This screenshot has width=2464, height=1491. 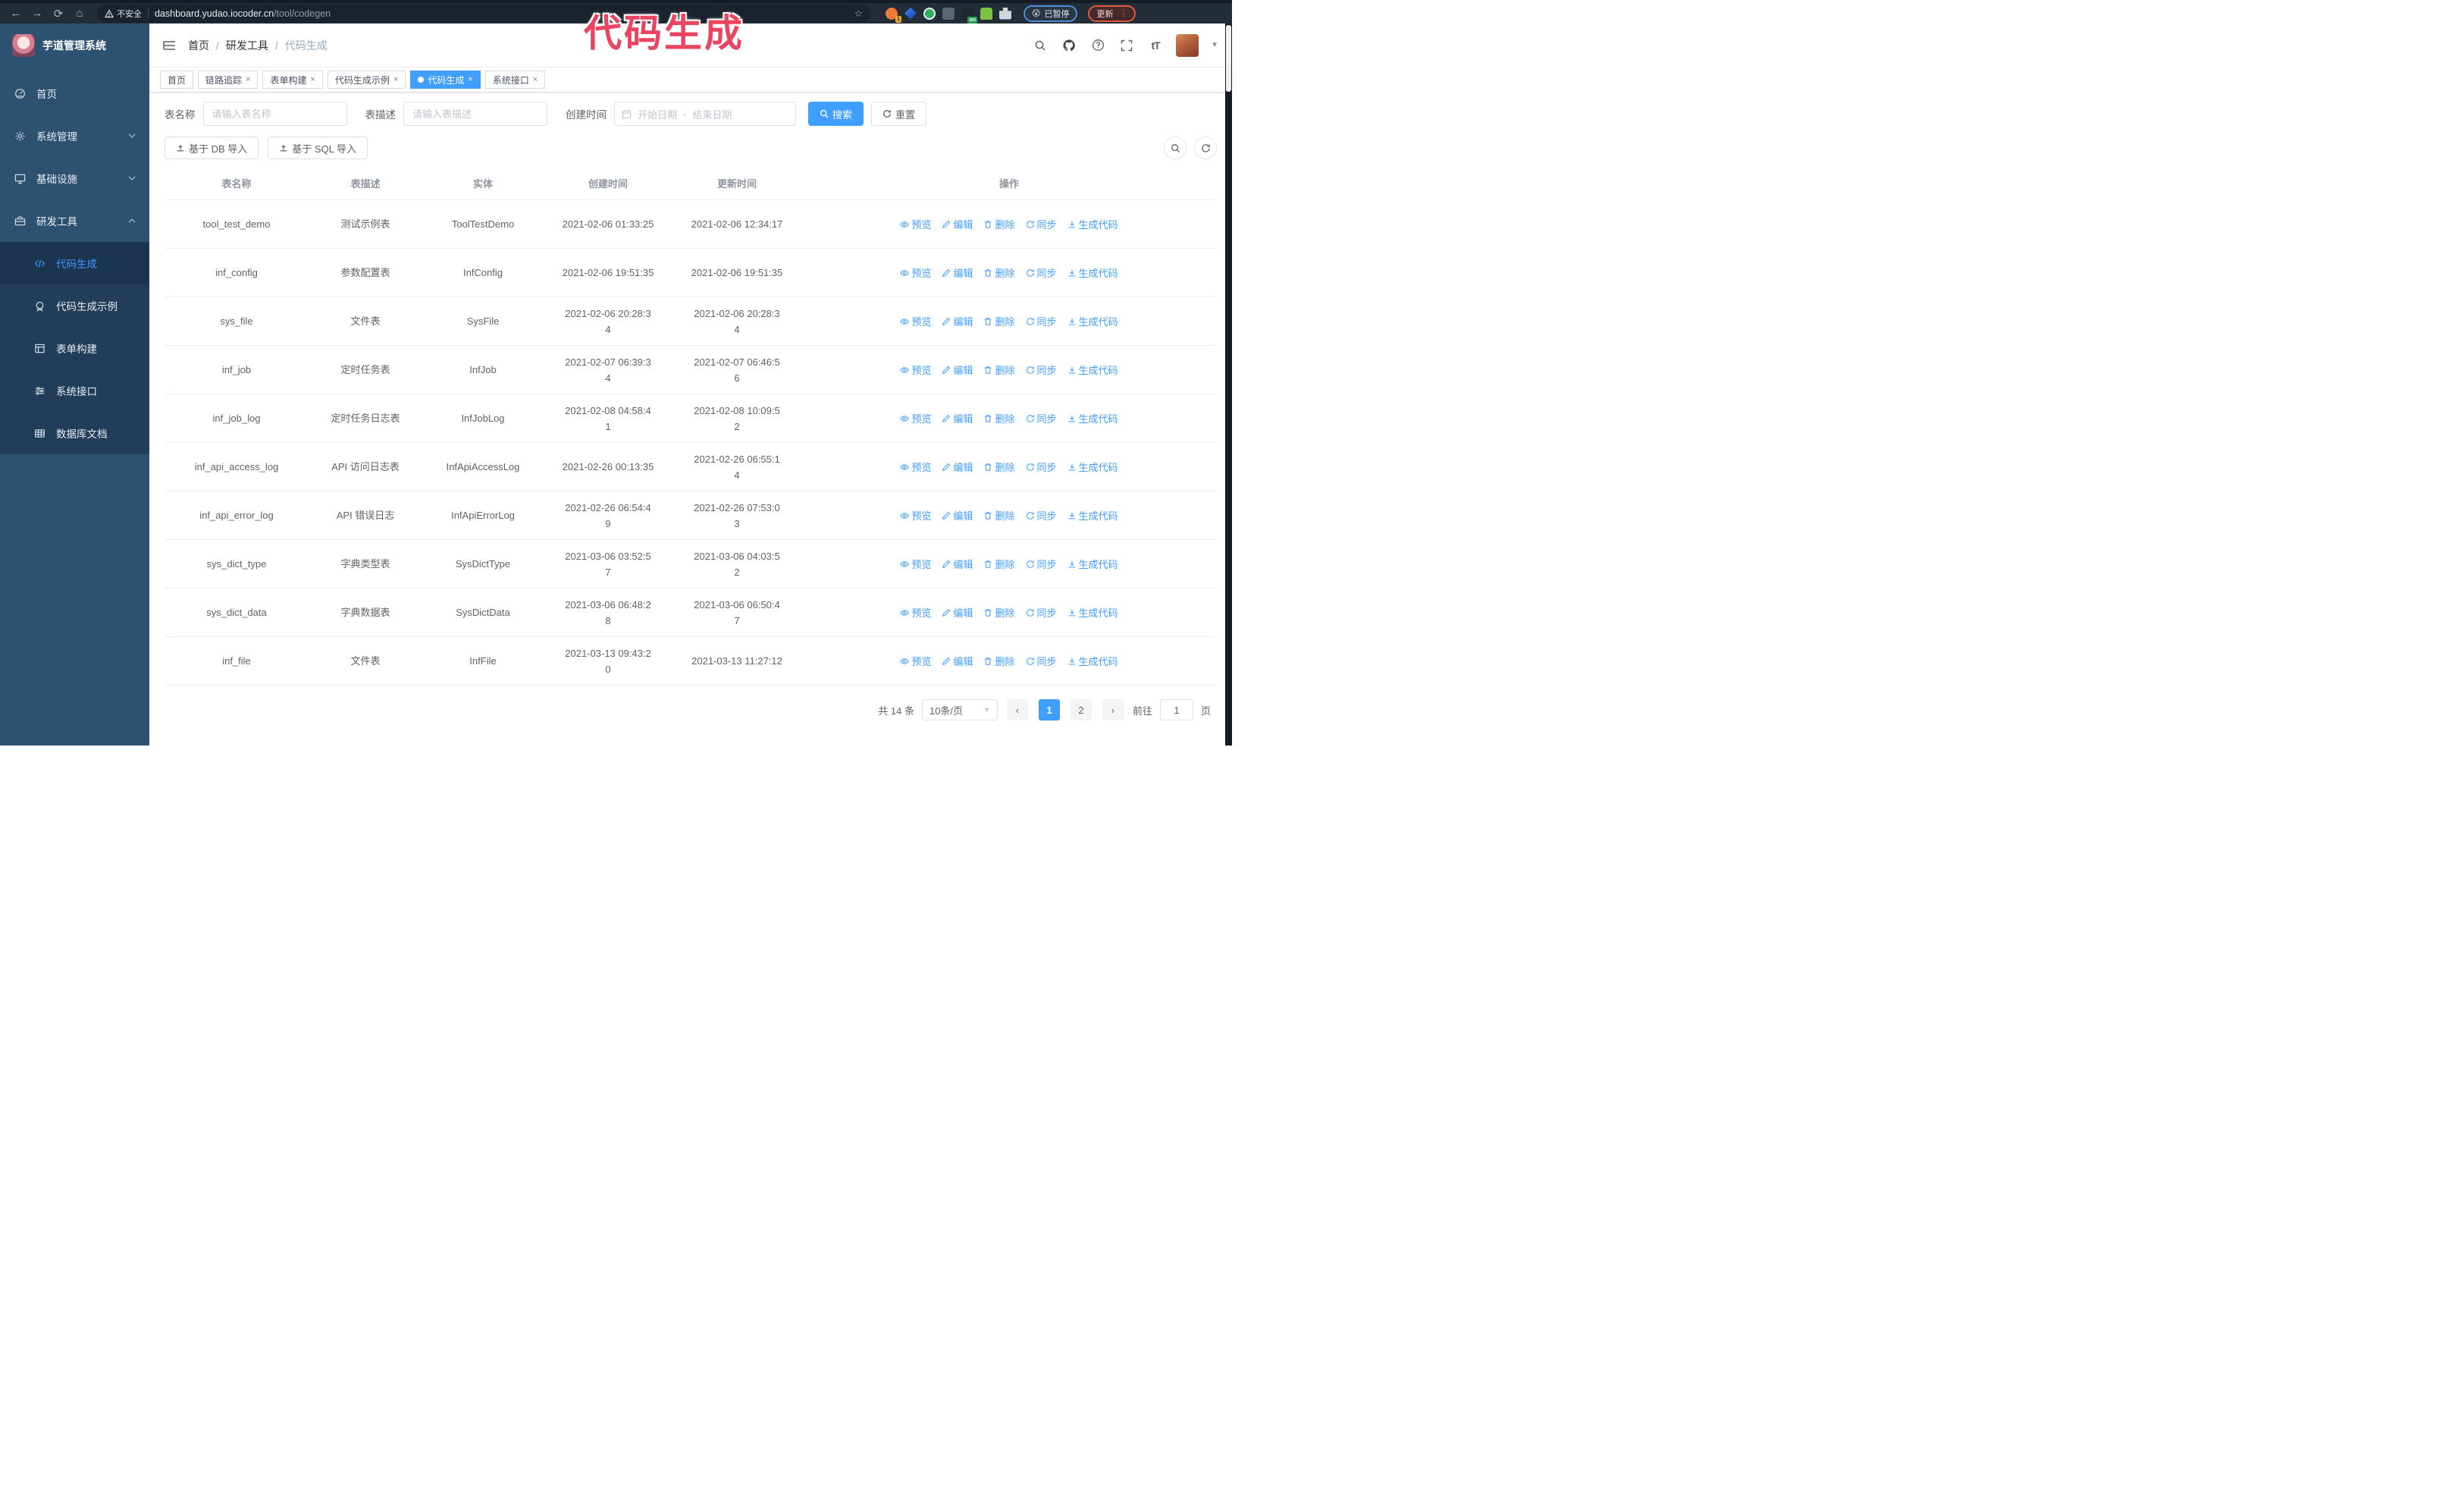 What do you see at coordinates (74, 220) in the screenshot?
I see `sidebar-item-devtools: 研发工具` at bounding box center [74, 220].